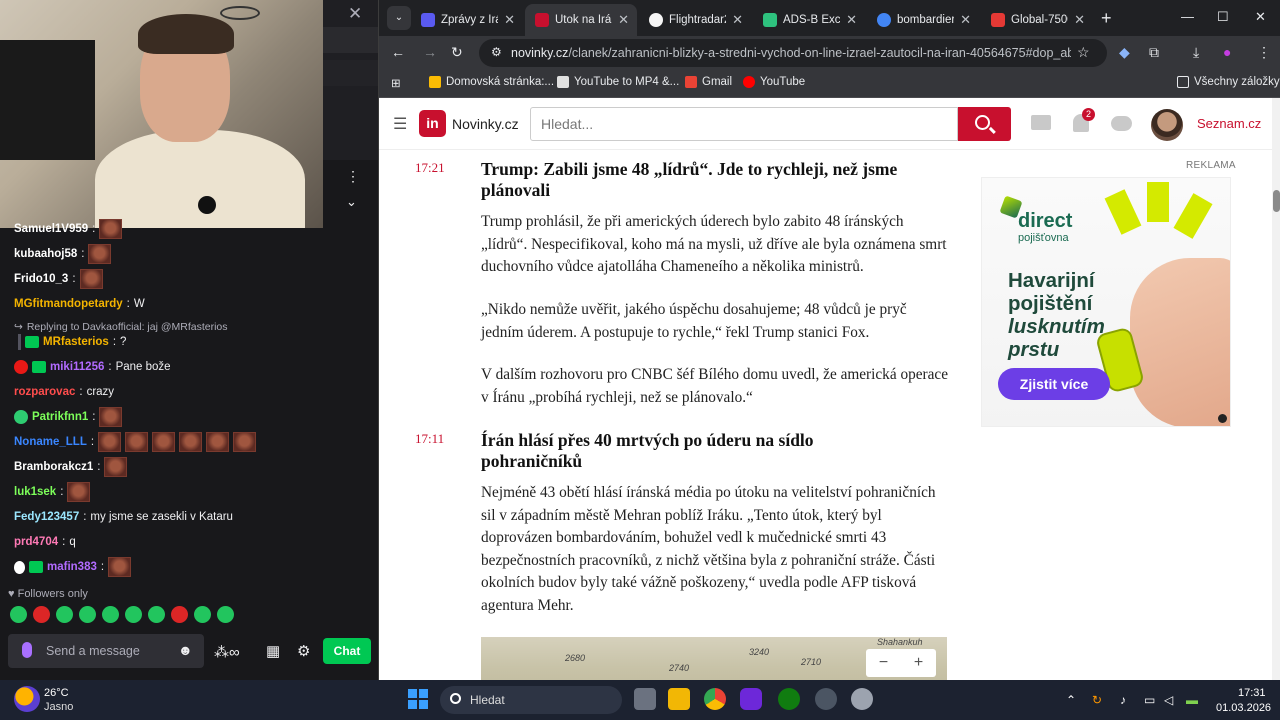  I want to click on browser-tab-active: Útok na Írán ✕, so click(581, 20).